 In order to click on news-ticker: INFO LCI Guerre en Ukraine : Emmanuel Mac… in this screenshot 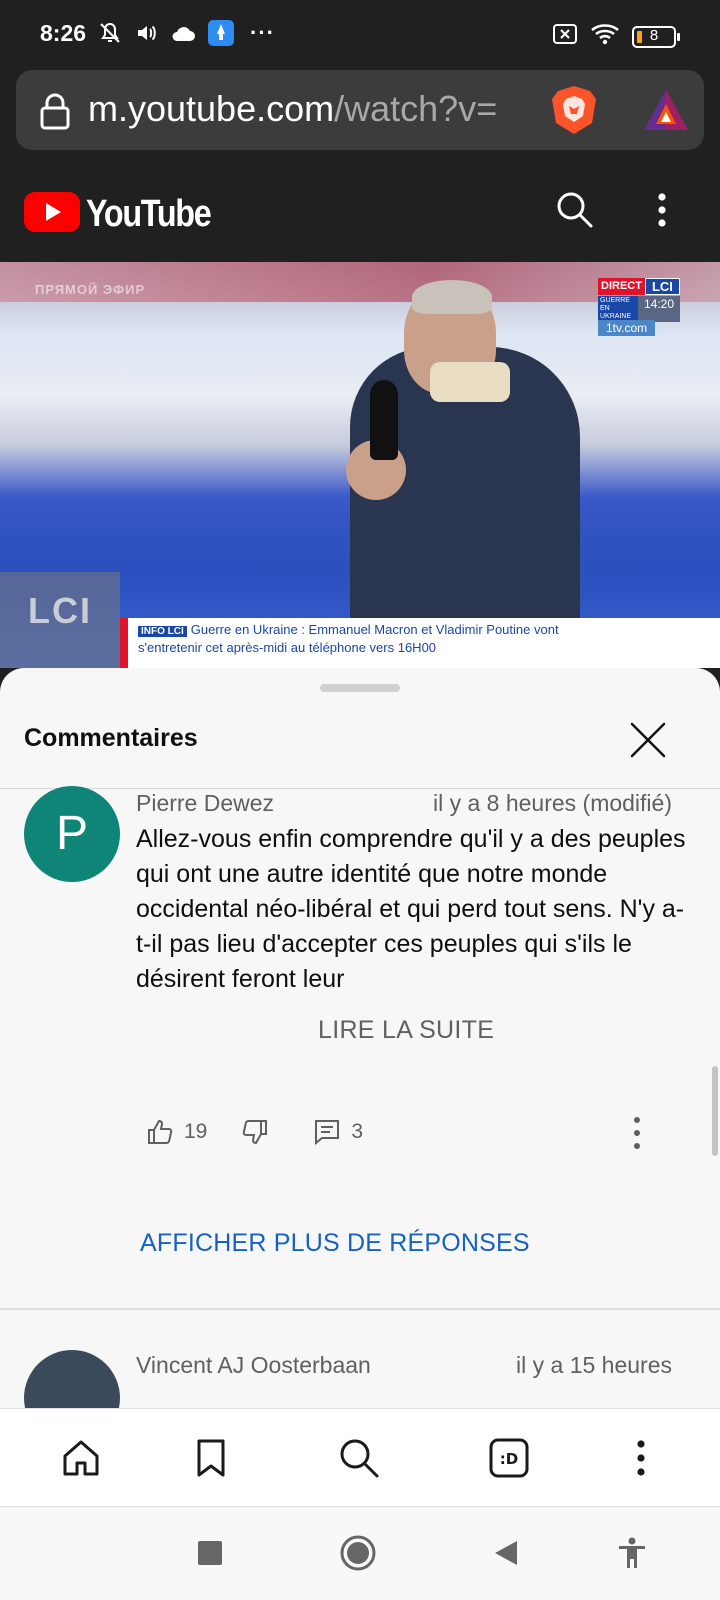, I will do `click(424, 643)`.